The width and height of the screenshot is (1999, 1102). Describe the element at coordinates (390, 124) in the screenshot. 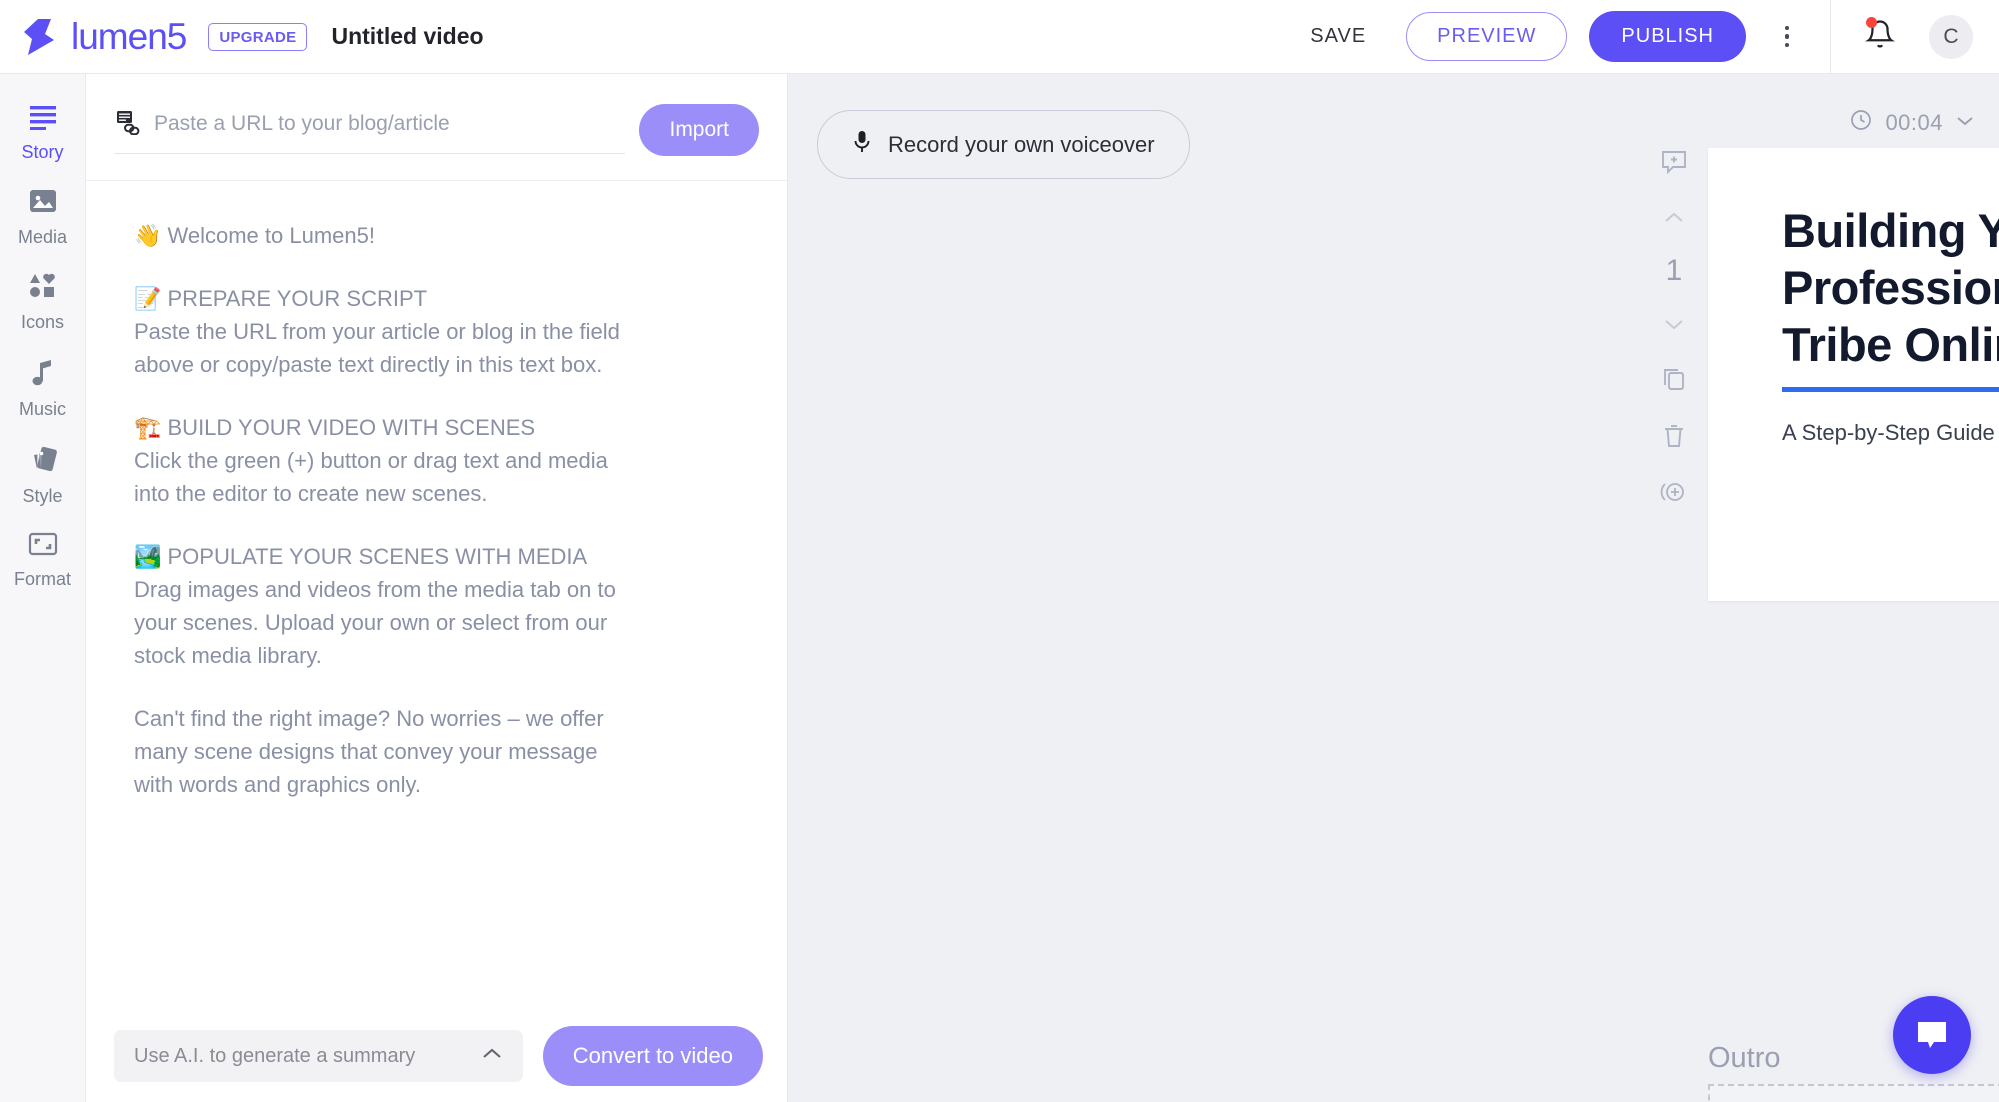

I see `url-input` at that location.